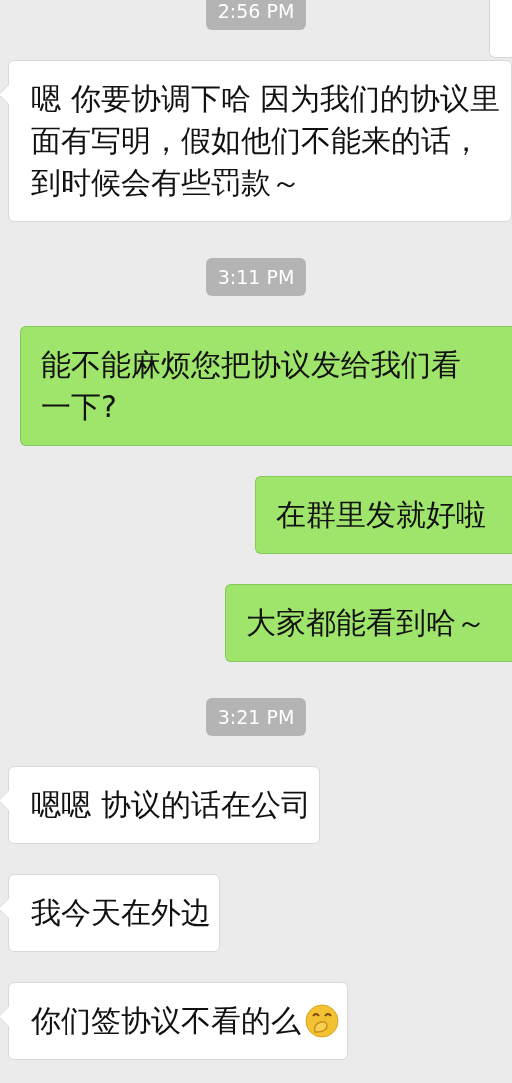 The height and width of the screenshot is (1083, 512). Describe the element at coordinates (500, 29) in the screenshot. I see `message-bubble` at that location.